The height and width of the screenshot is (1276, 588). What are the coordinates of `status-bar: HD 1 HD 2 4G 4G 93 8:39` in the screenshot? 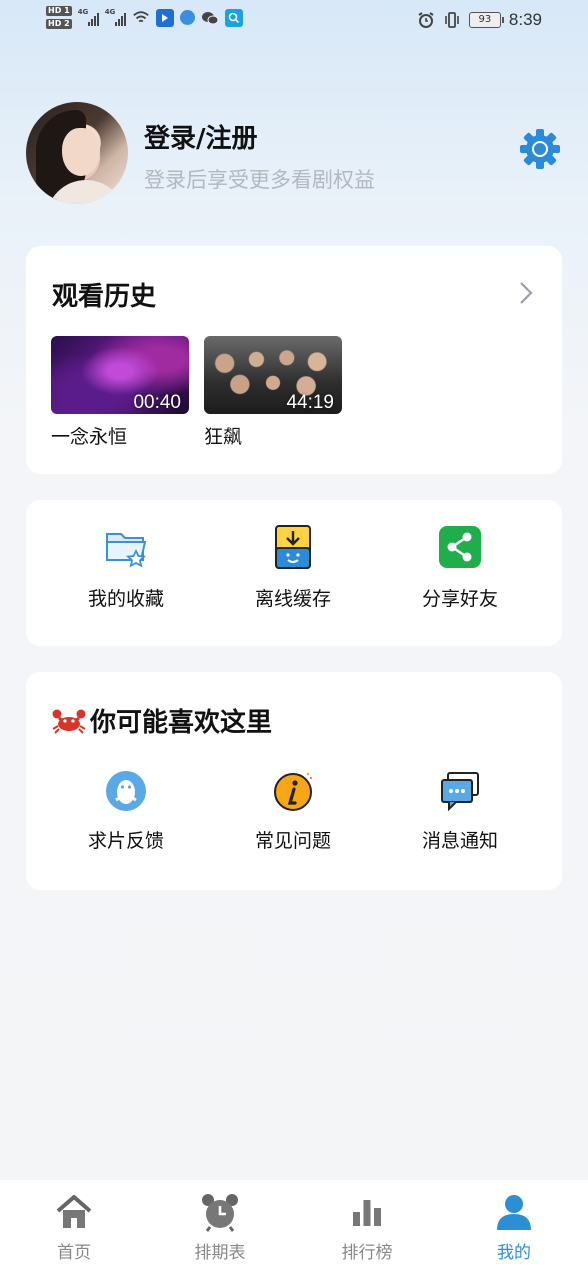 It's located at (294, 22).